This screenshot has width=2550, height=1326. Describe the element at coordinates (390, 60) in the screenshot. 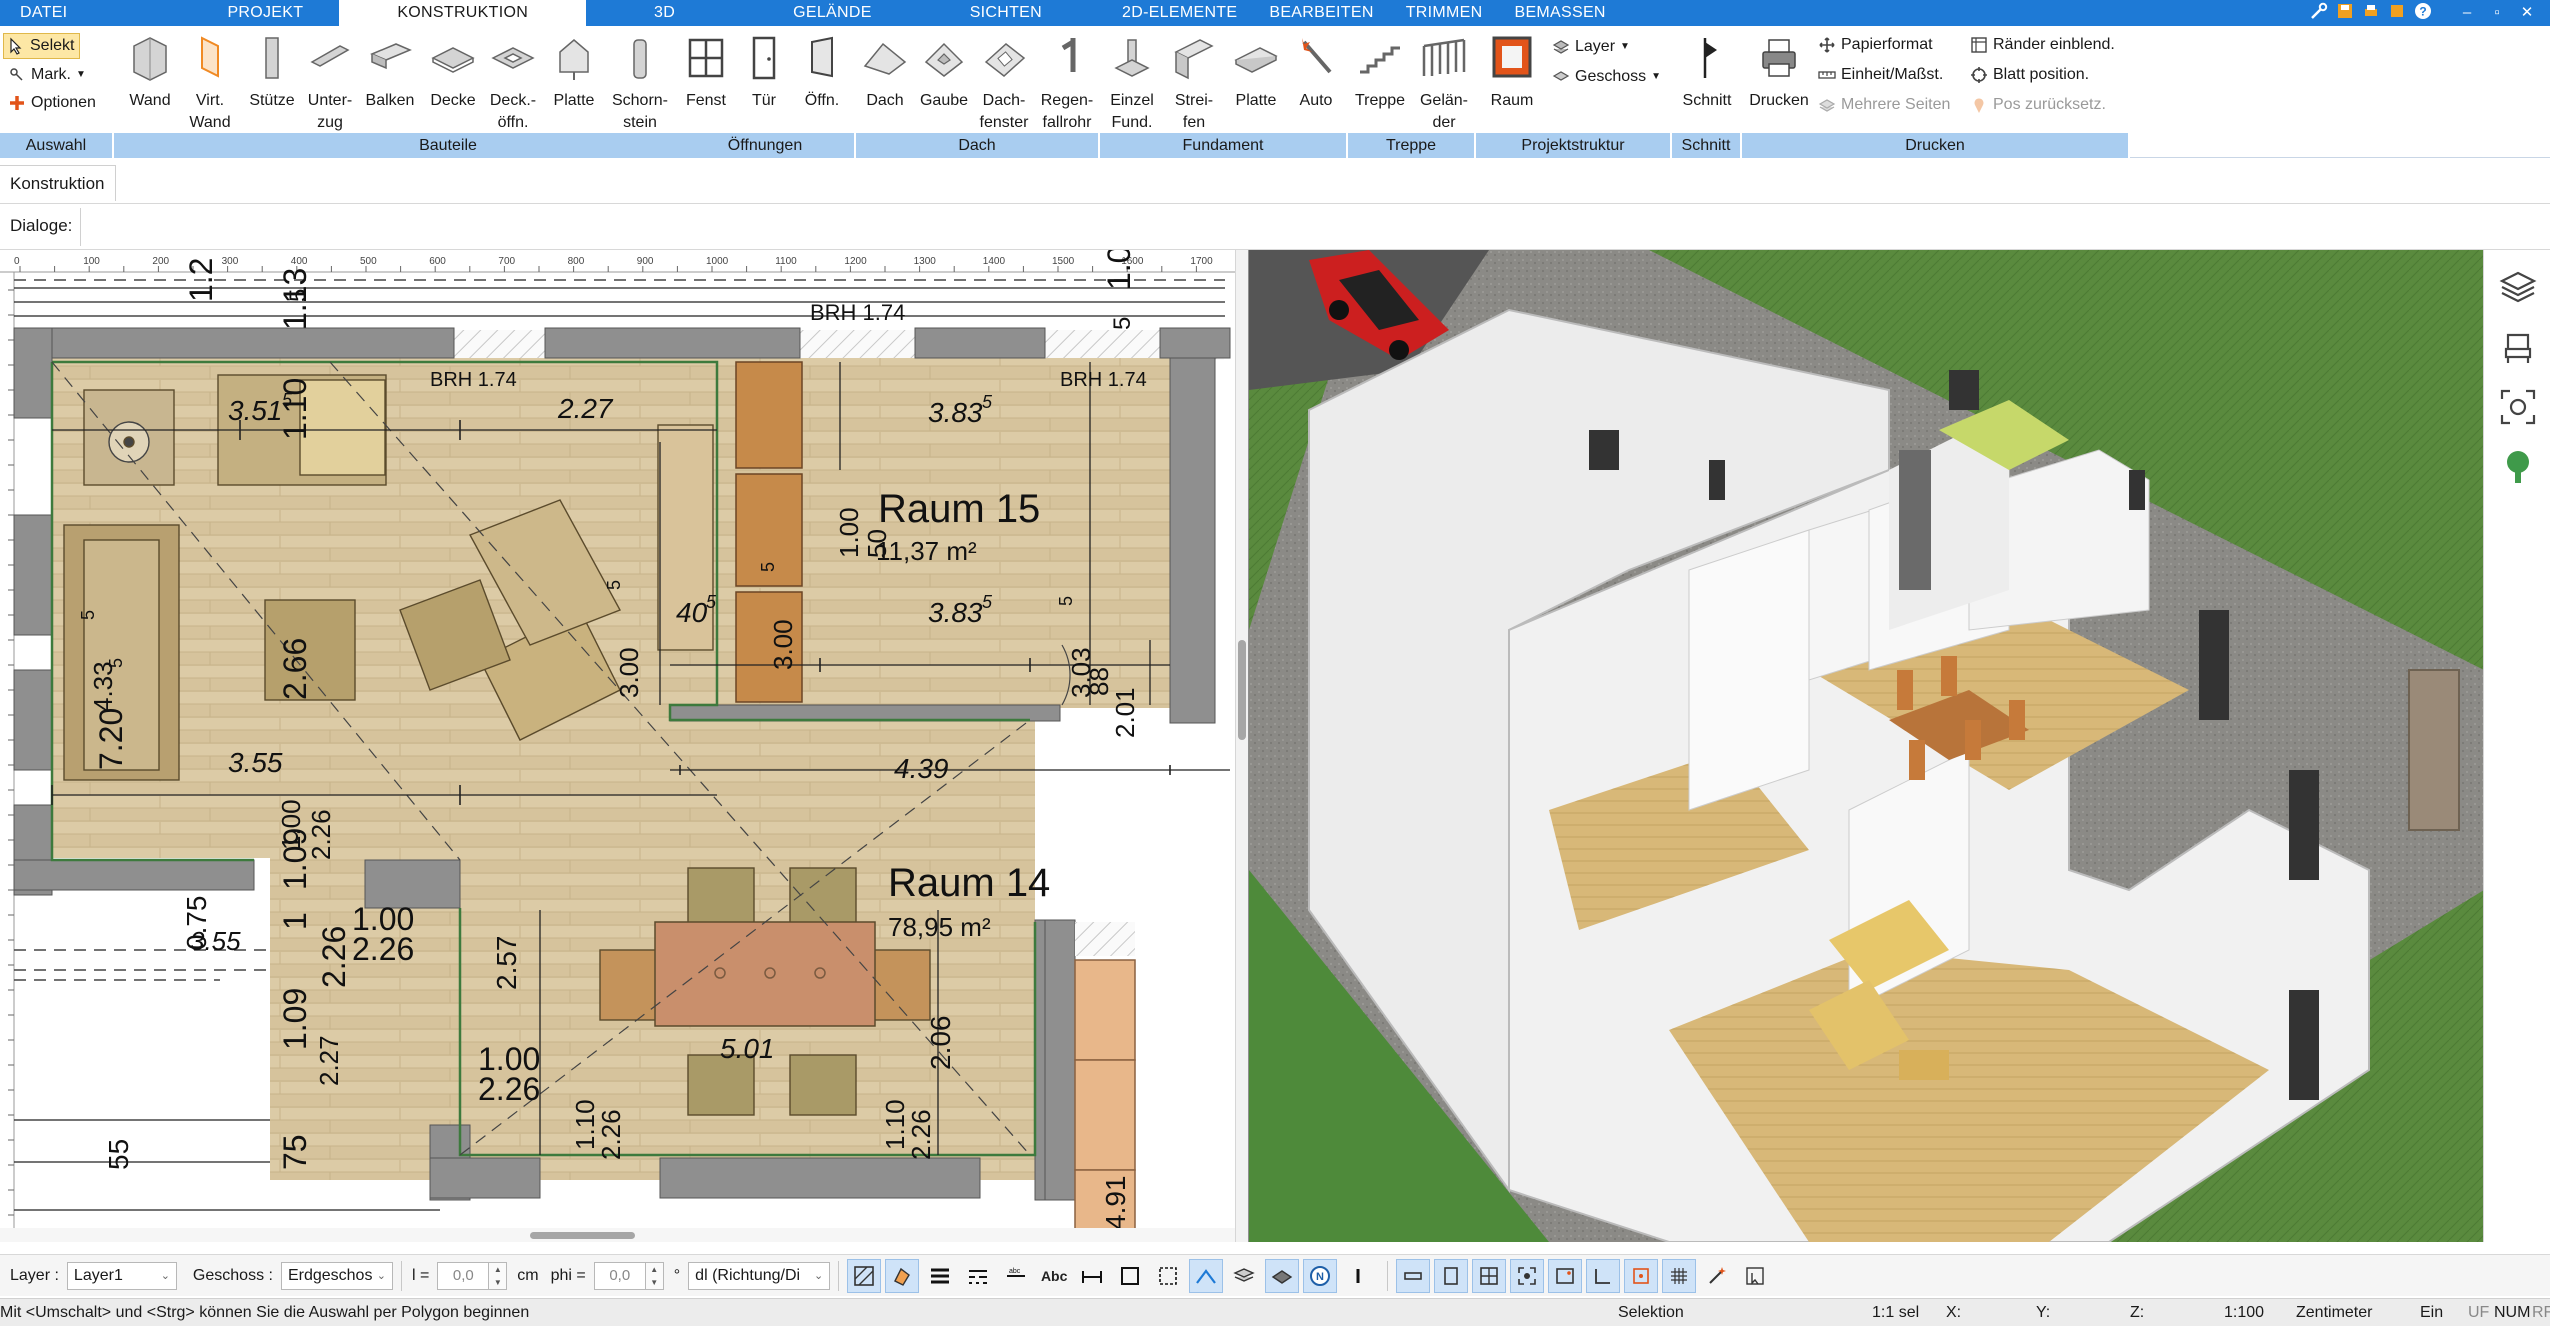

I see `beam-icon` at that location.